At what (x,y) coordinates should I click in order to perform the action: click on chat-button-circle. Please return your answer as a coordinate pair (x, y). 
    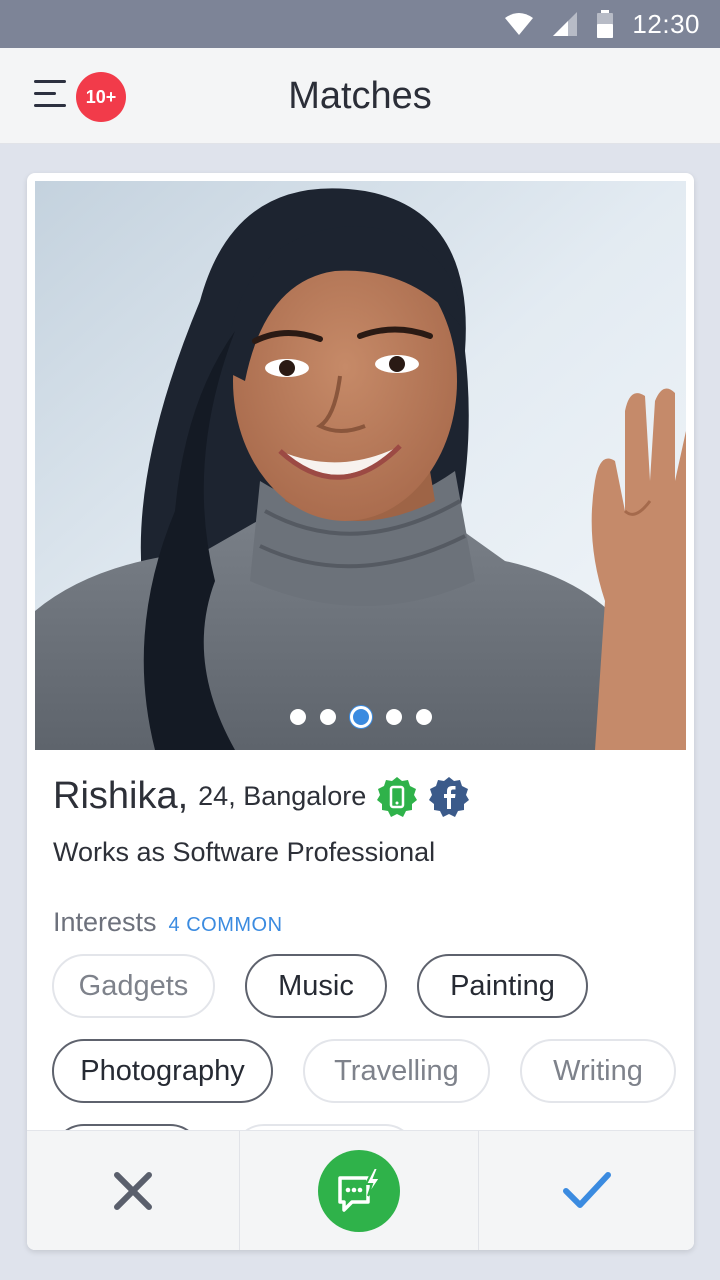
    Looking at the image, I should click on (359, 1191).